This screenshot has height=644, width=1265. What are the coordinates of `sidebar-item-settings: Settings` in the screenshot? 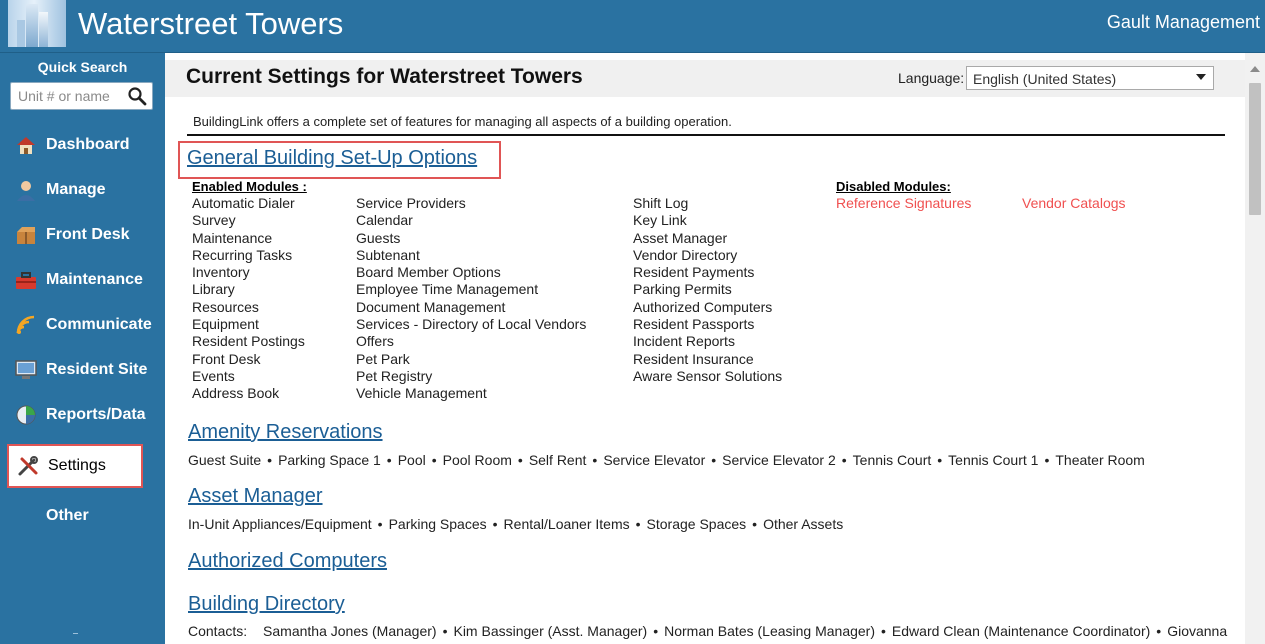 It's located at (75, 466).